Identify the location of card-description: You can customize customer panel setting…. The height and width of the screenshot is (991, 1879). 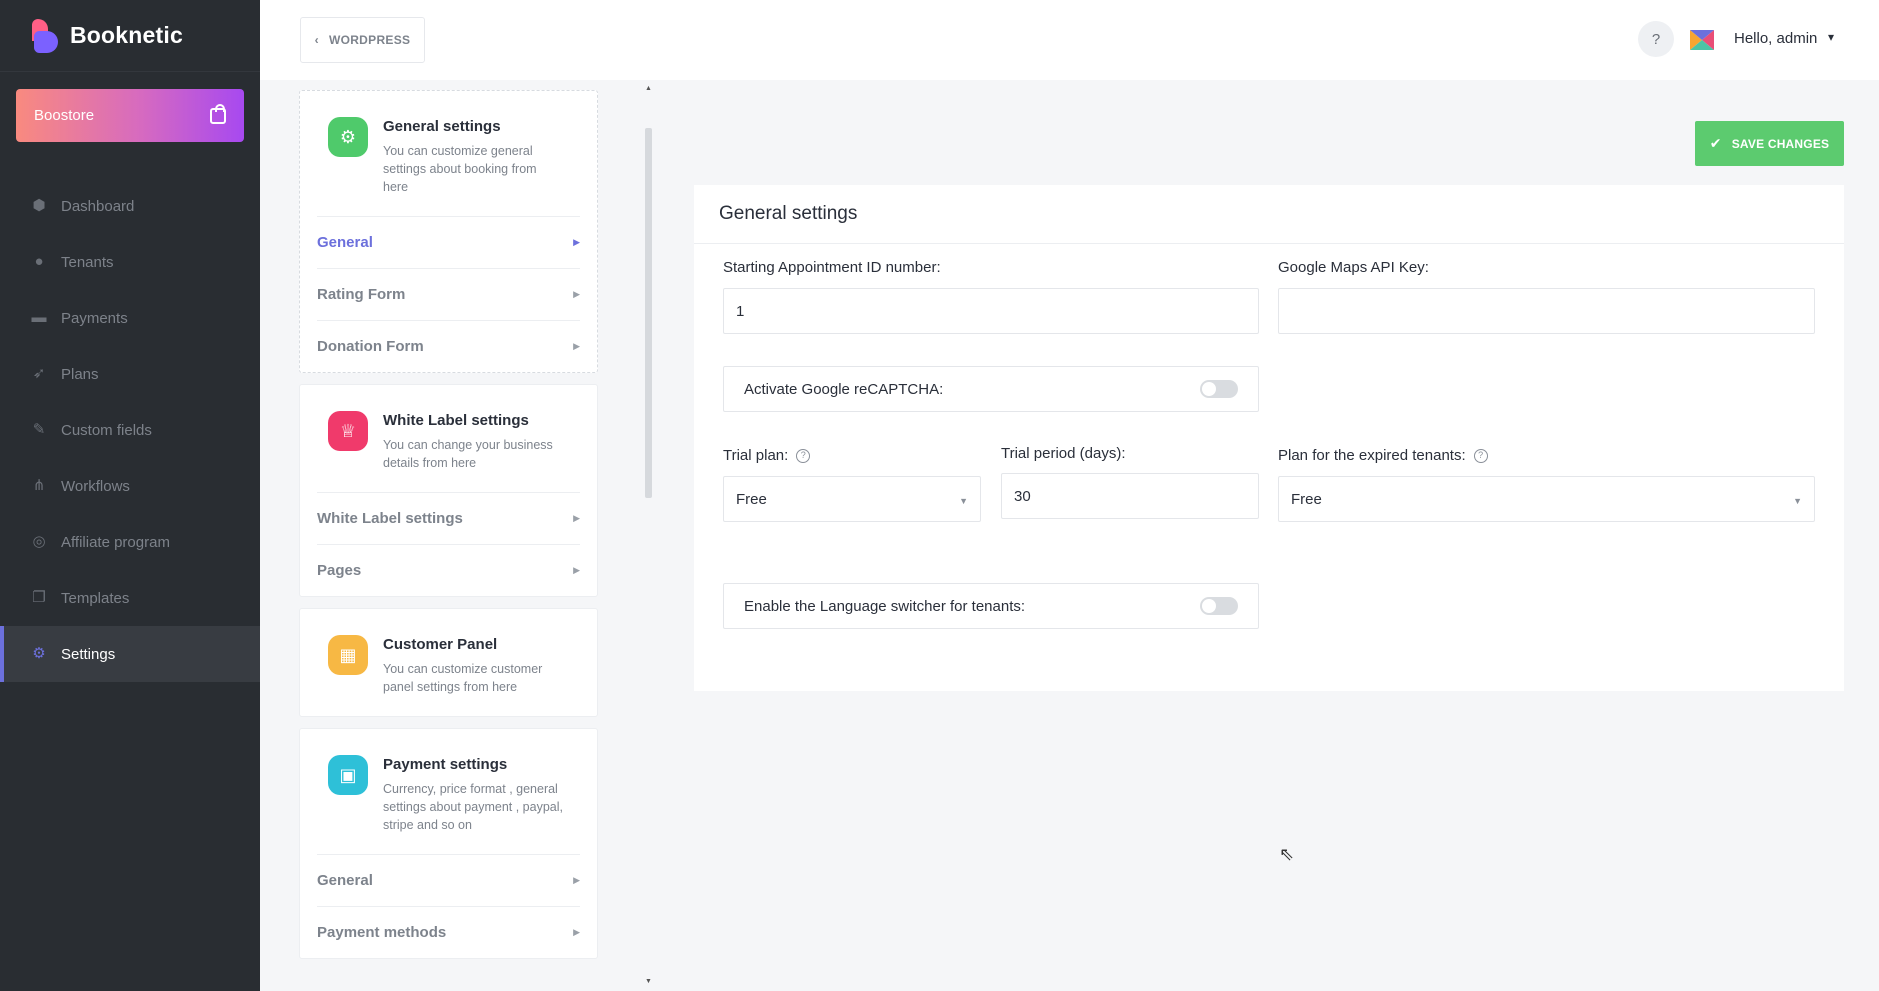
(463, 678).